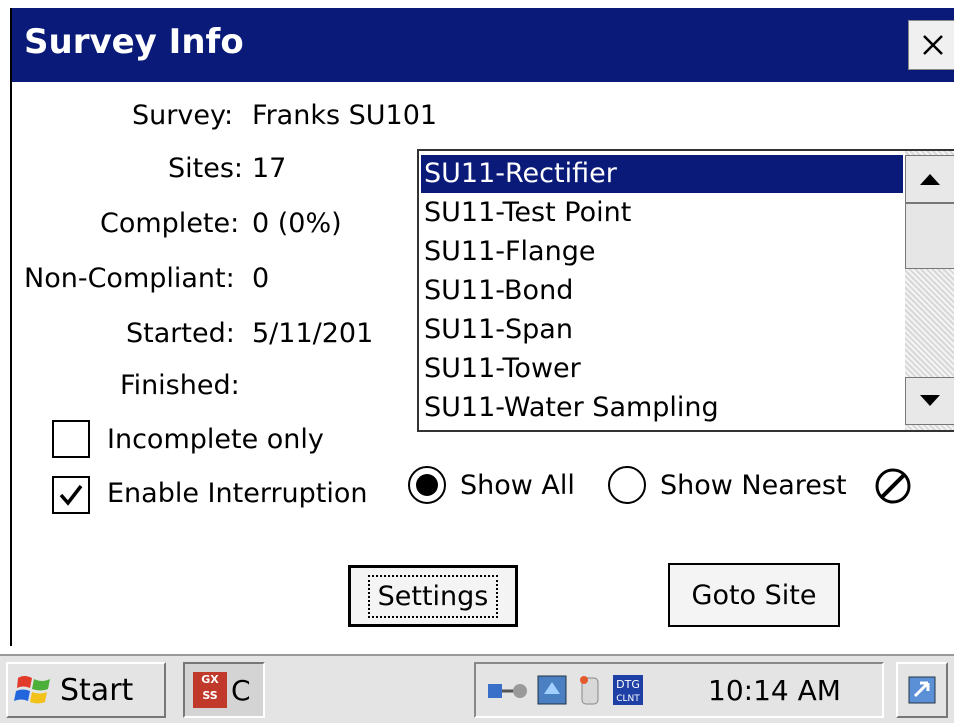  I want to click on windows-logo-icon, so click(32, 690).